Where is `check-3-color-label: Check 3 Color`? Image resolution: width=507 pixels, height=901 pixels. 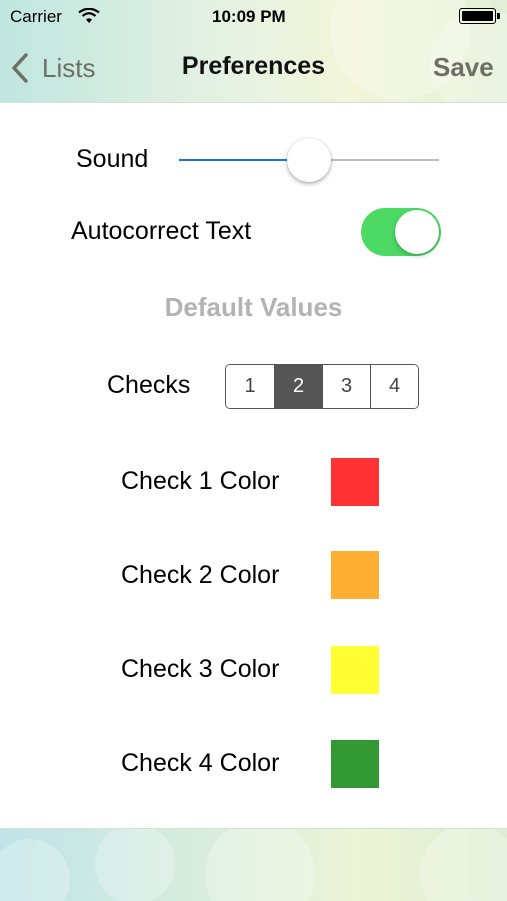
check-3-color-label: Check 3 Color is located at coordinates (200, 669).